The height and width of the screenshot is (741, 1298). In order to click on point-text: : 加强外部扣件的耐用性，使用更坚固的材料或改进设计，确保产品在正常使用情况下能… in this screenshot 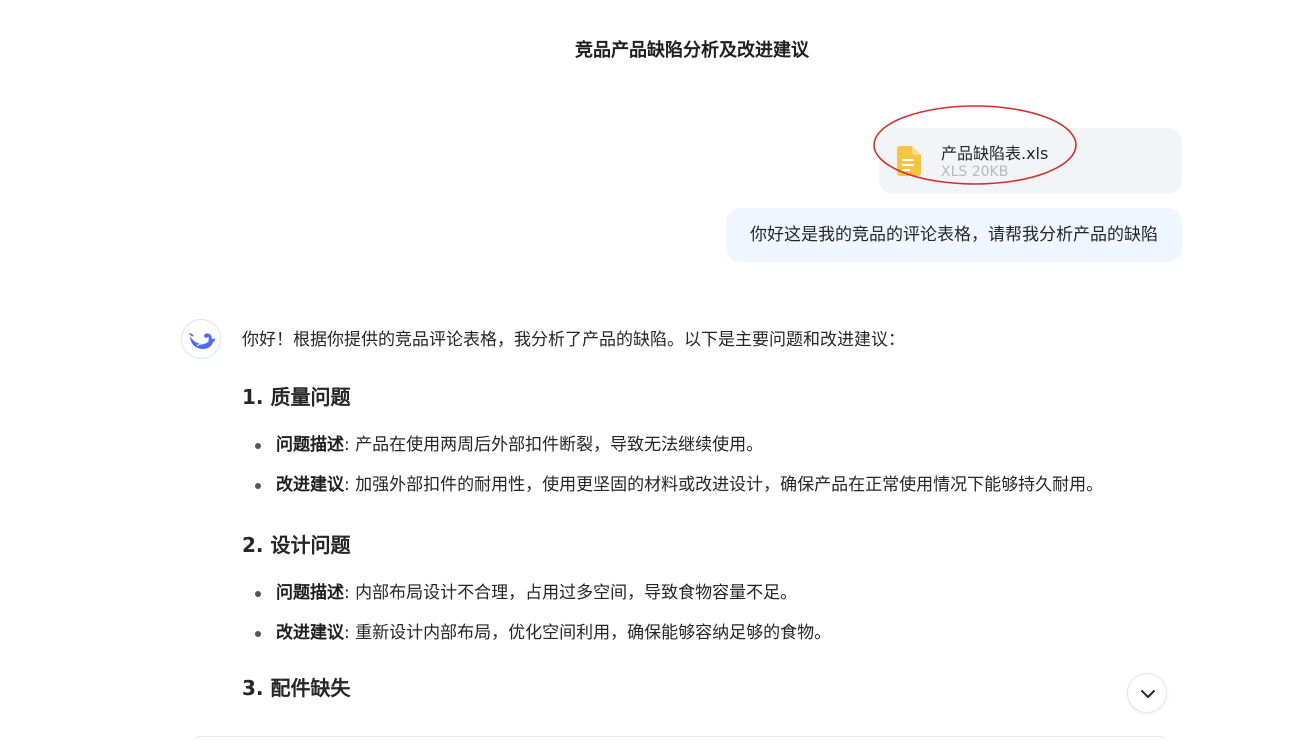, I will do `click(724, 485)`.